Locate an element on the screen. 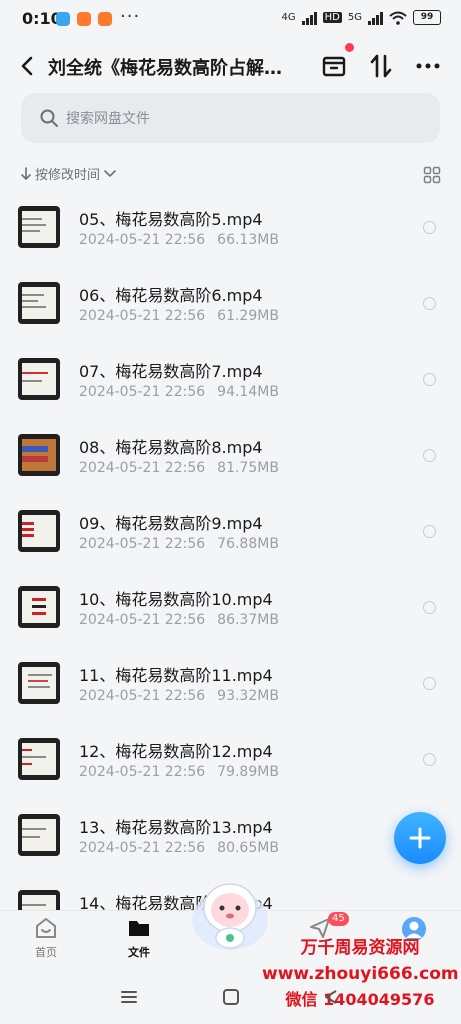 This screenshot has width=461, height=1024. file-meta: 2024-05-21 22:56 61.29MB is located at coordinates (179, 316).